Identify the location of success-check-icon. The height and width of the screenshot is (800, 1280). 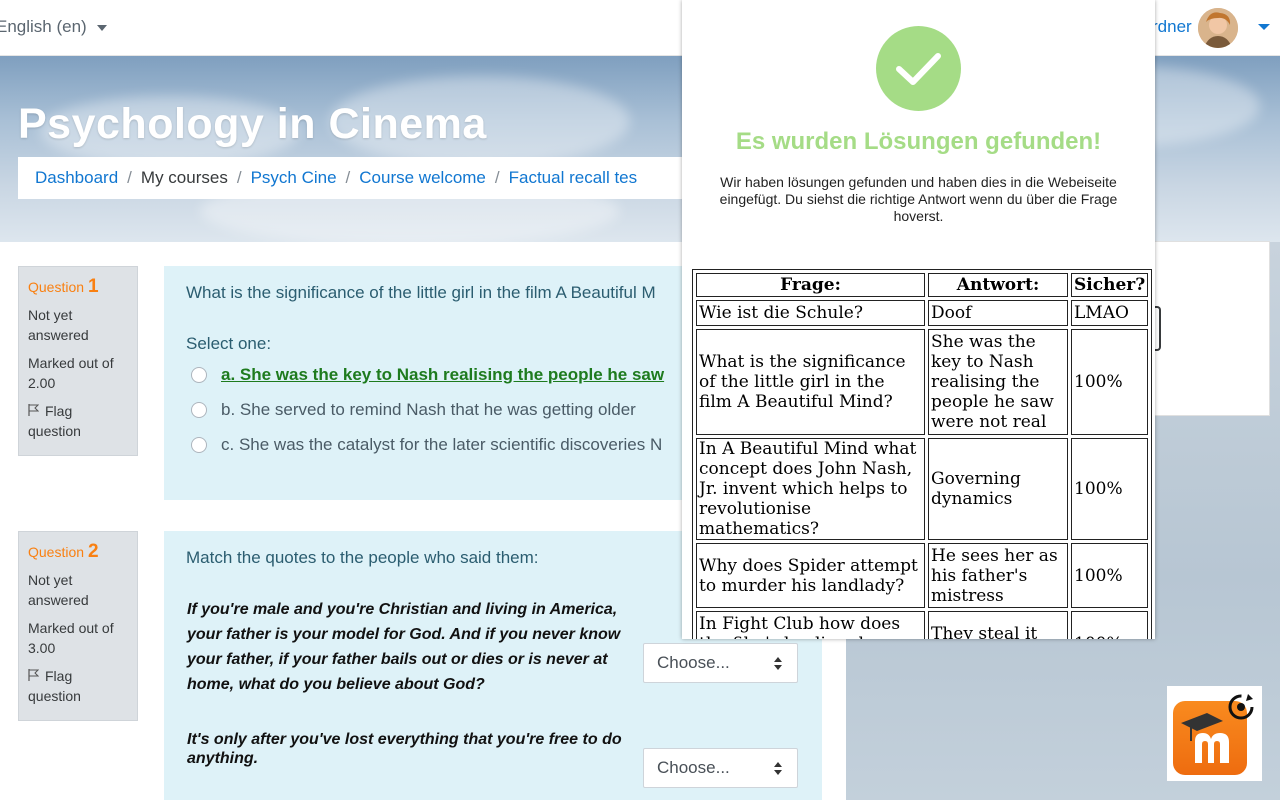
(918, 68).